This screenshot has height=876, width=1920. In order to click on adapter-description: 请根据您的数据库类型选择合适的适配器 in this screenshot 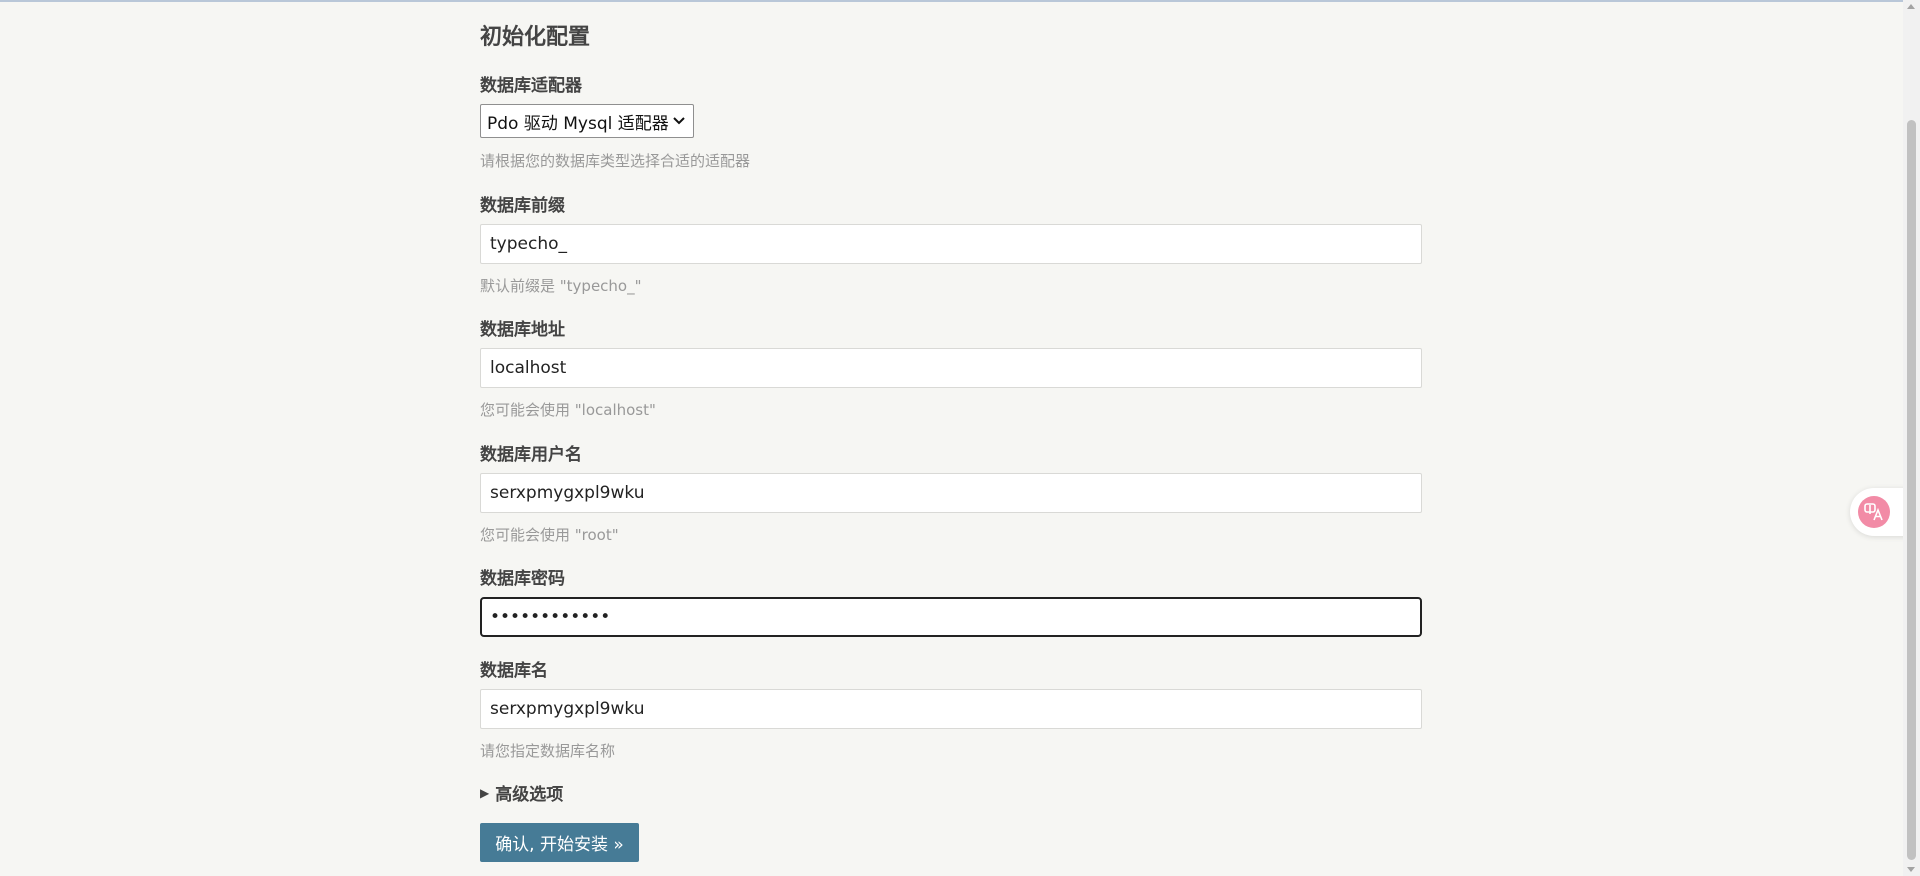, I will do `click(615, 161)`.